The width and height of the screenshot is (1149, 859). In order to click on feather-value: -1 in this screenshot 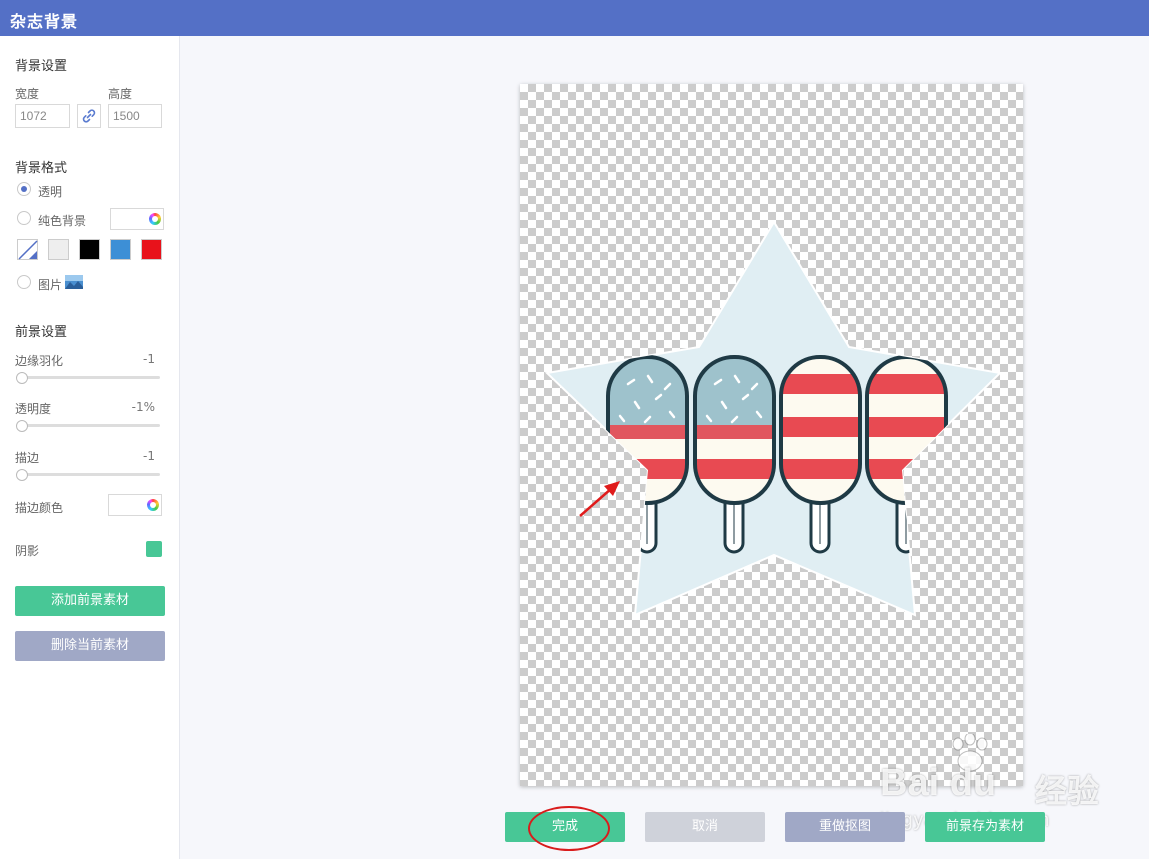, I will do `click(149, 359)`.